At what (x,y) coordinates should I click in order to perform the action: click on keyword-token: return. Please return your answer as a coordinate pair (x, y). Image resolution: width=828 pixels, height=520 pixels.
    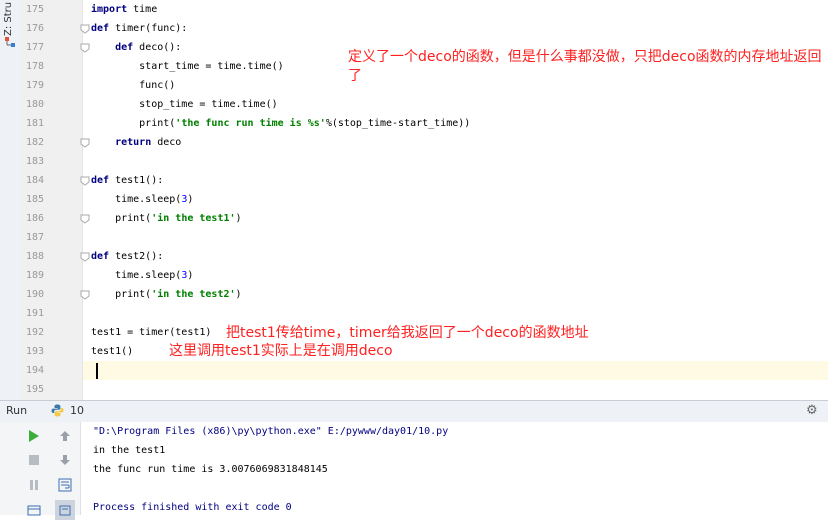
    Looking at the image, I should click on (133, 142).